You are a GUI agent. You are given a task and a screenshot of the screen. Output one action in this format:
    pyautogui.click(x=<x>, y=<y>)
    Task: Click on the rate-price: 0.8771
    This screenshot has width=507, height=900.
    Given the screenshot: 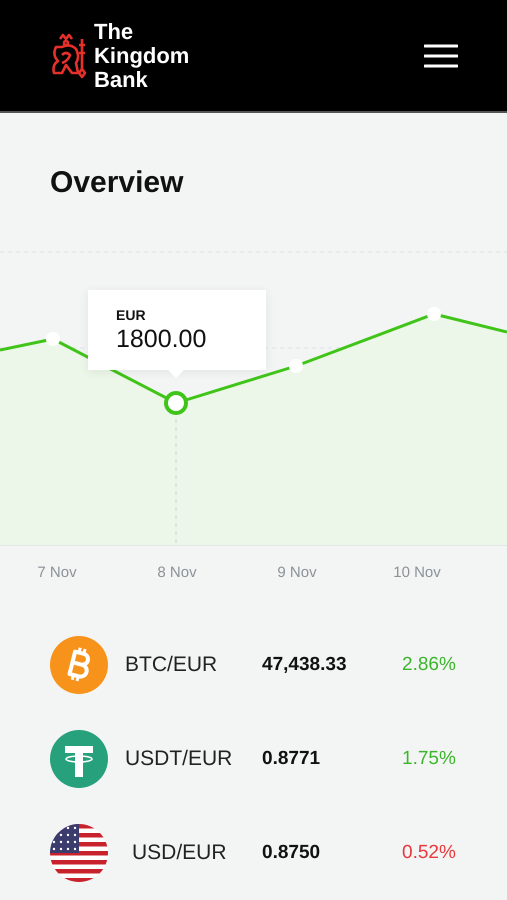 What is the action you would take?
    pyautogui.click(x=292, y=759)
    